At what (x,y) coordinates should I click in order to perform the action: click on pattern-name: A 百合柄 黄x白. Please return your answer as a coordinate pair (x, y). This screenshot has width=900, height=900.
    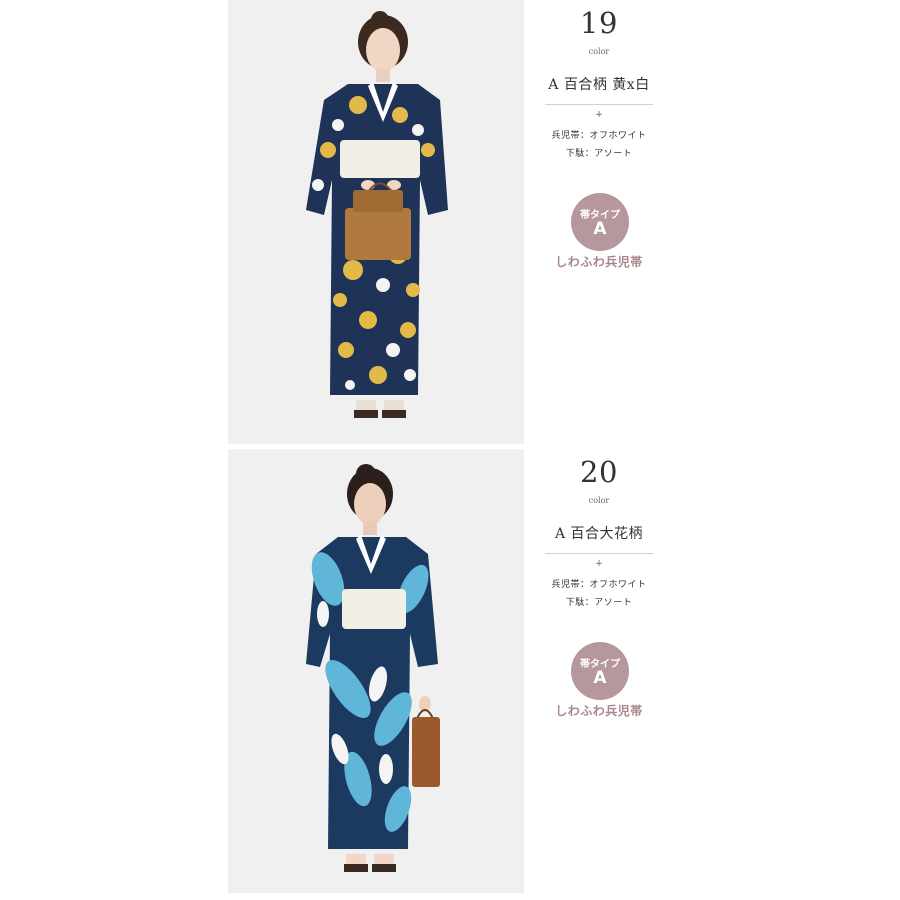
    Looking at the image, I should click on (599, 85).